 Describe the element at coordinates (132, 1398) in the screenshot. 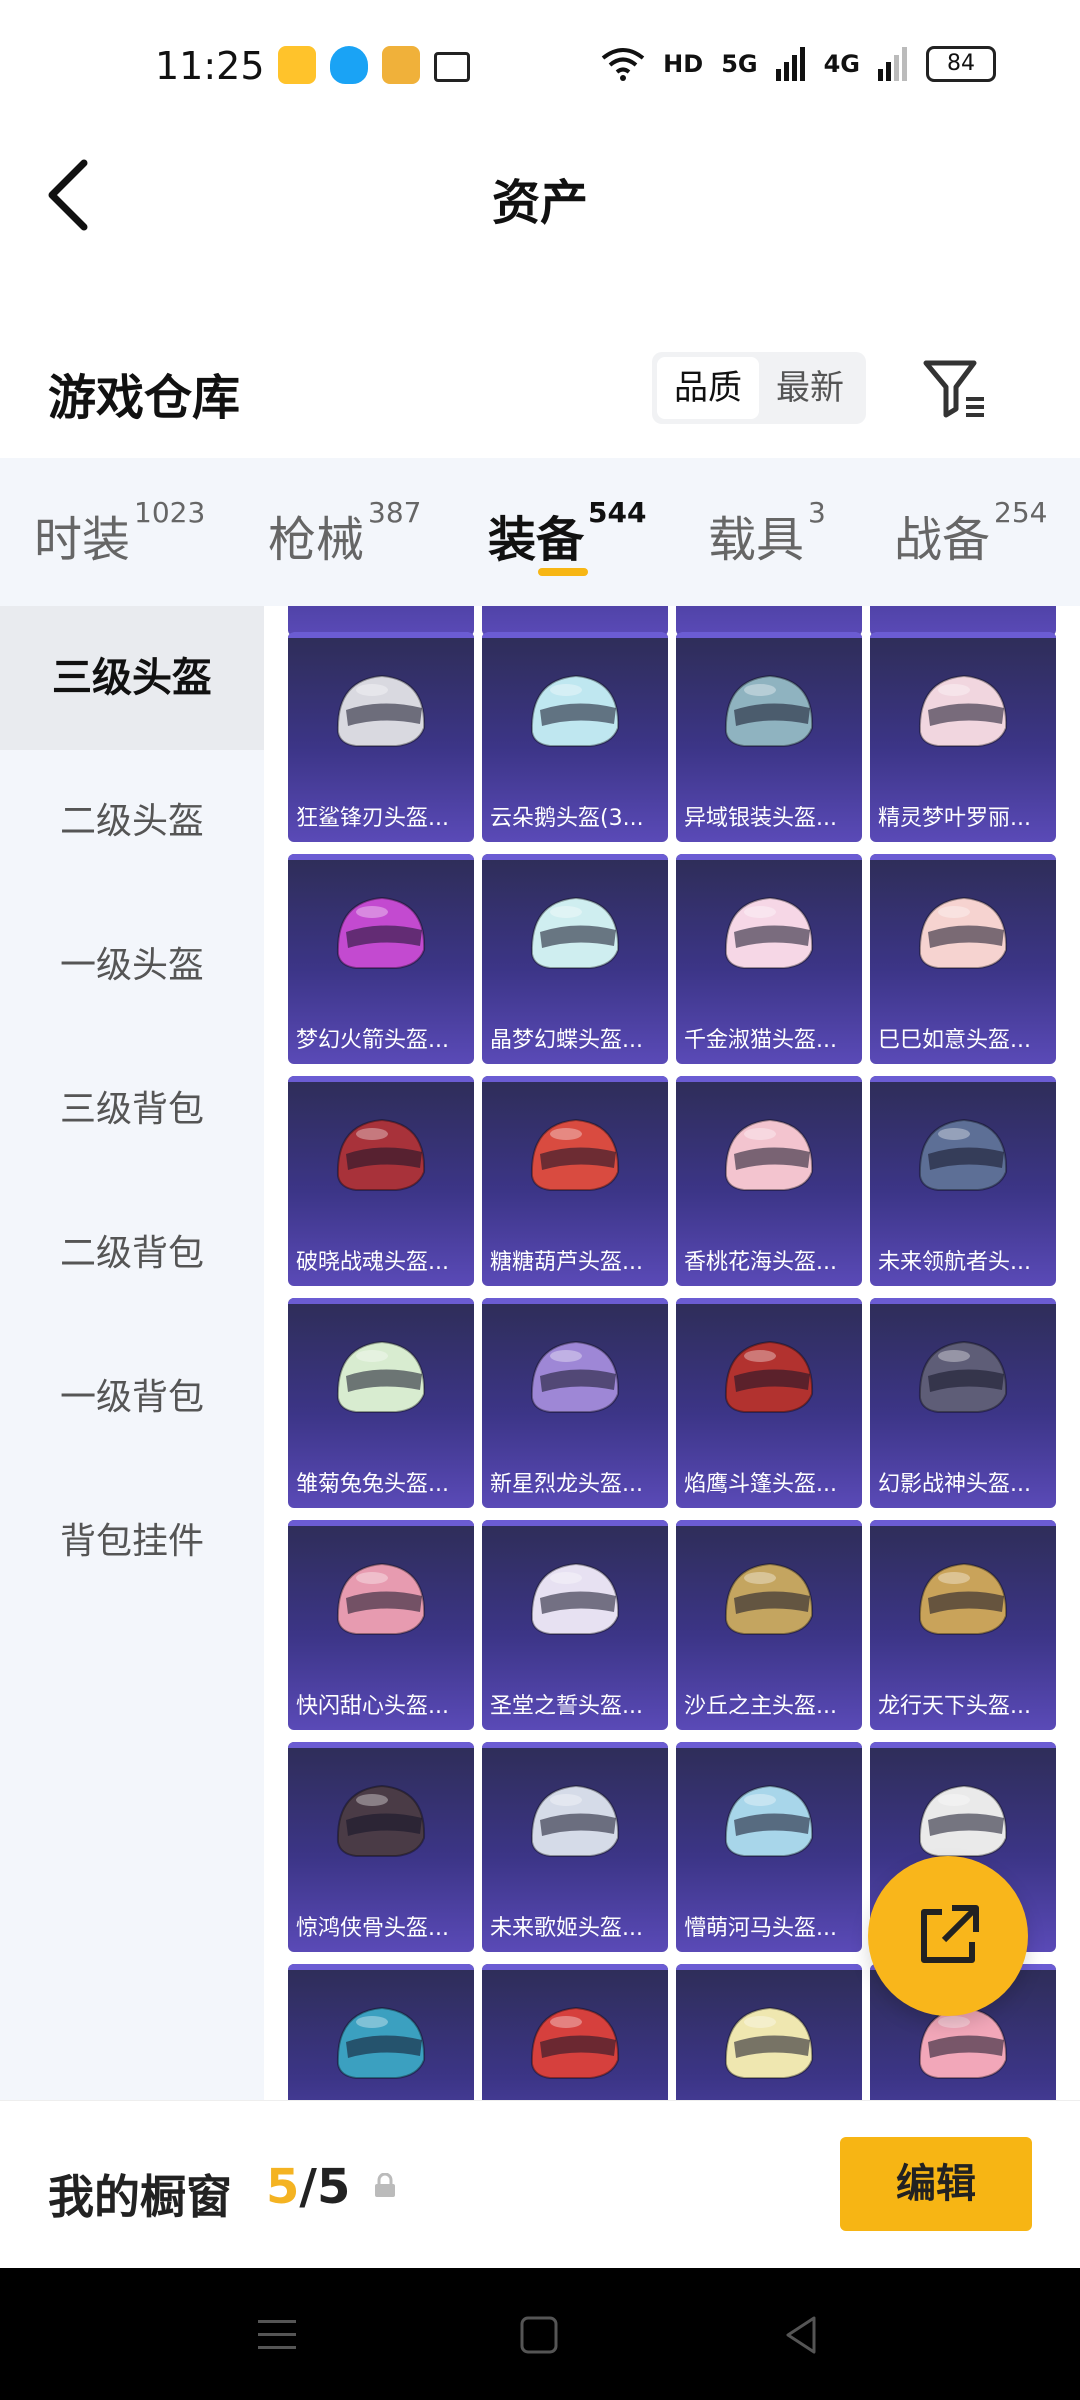

I see `sidebar-item-level1-backpack: 一级背包` at that location.